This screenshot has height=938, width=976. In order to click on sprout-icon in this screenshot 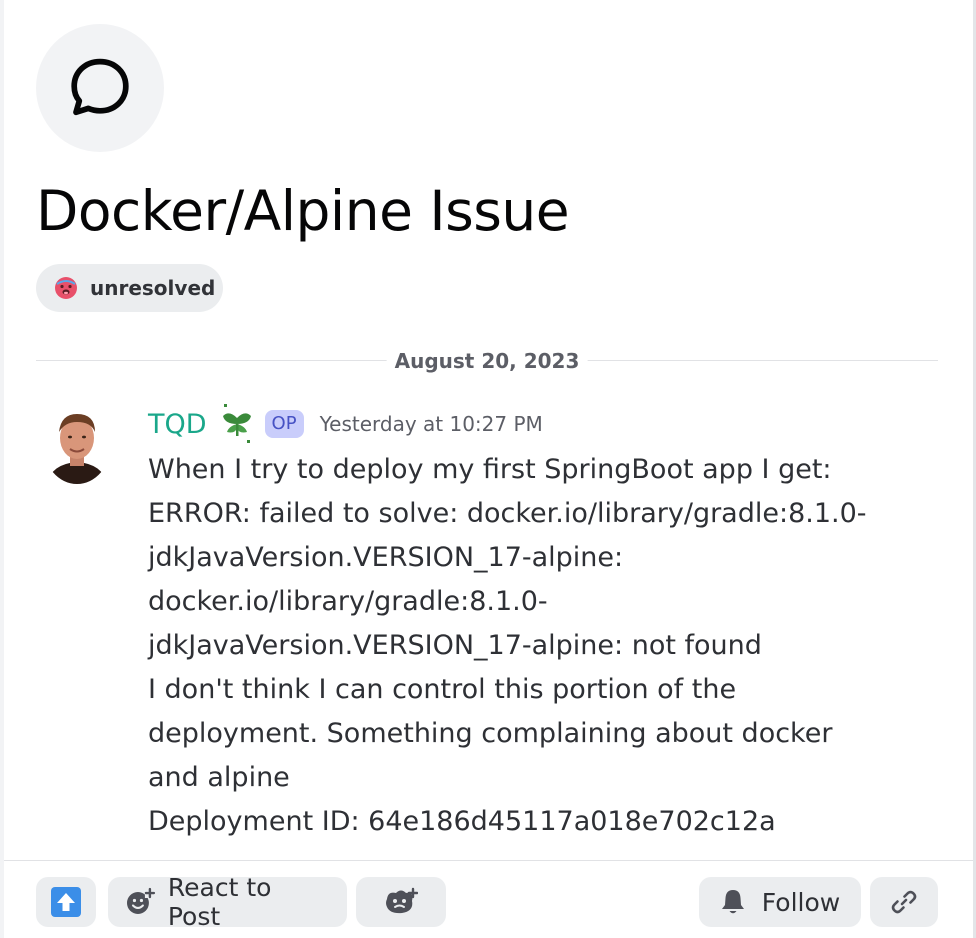, I will do `click(236, 423)`.